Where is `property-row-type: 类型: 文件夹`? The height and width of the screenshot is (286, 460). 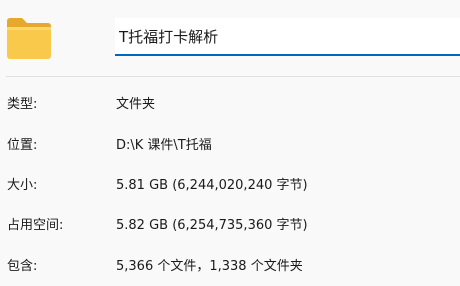
property-row-type: 类型: 文件夹 is located at coordinates (230, 105).